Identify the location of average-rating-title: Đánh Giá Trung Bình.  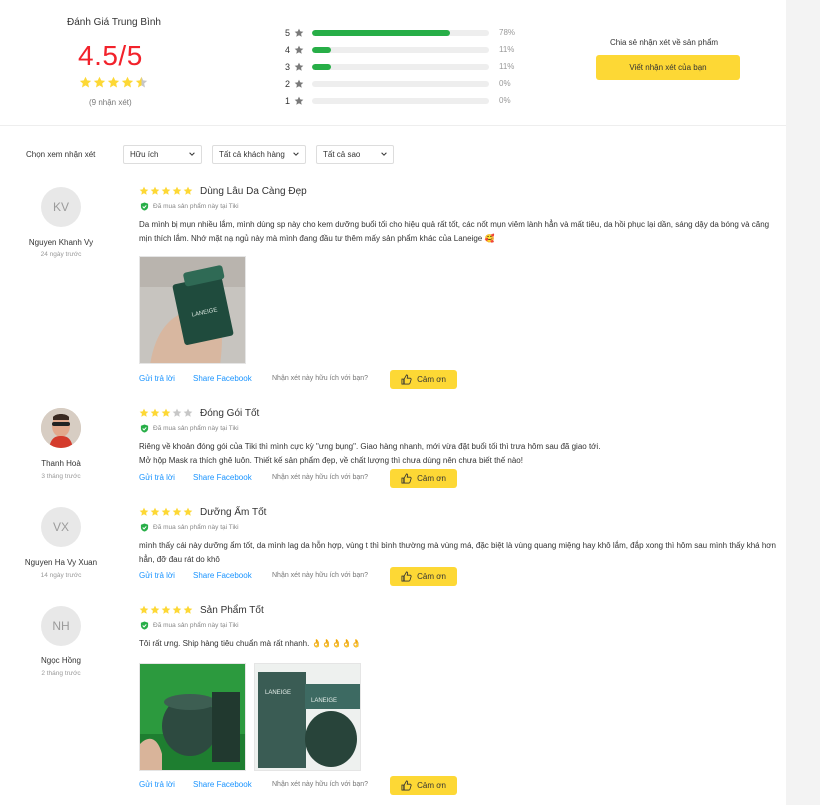
(114, 22).